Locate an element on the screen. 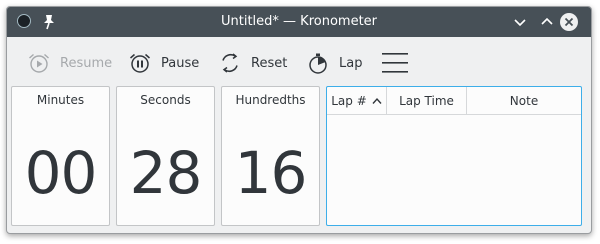 The image size is (600, 244). minutes-display: Minutes 00 is located at coordinates (60, 156).